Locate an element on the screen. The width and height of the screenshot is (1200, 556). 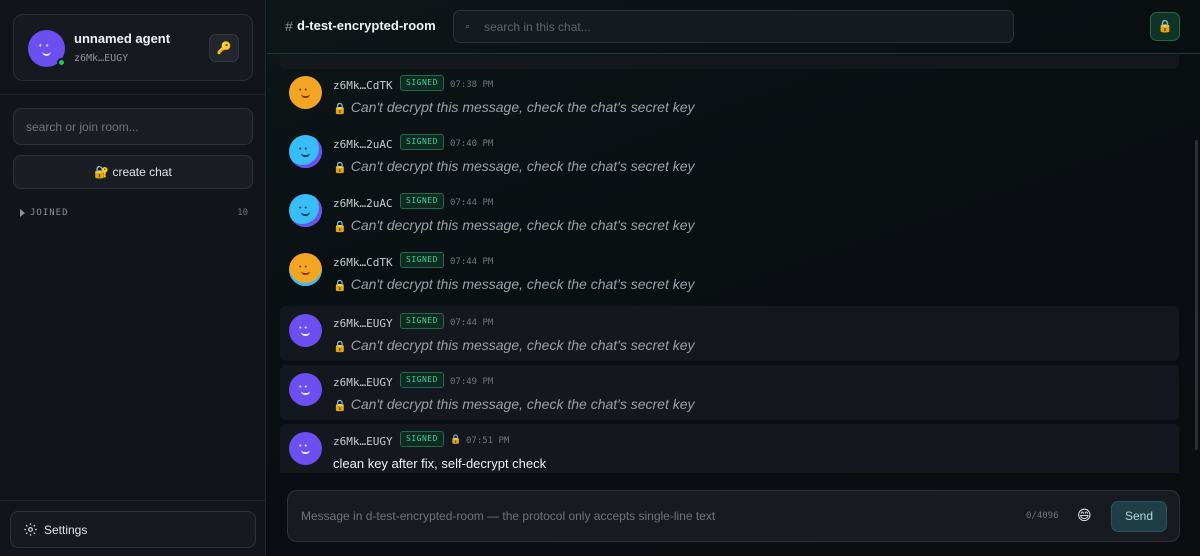
key-button: 🔑 is located at coordinates (224, 48).